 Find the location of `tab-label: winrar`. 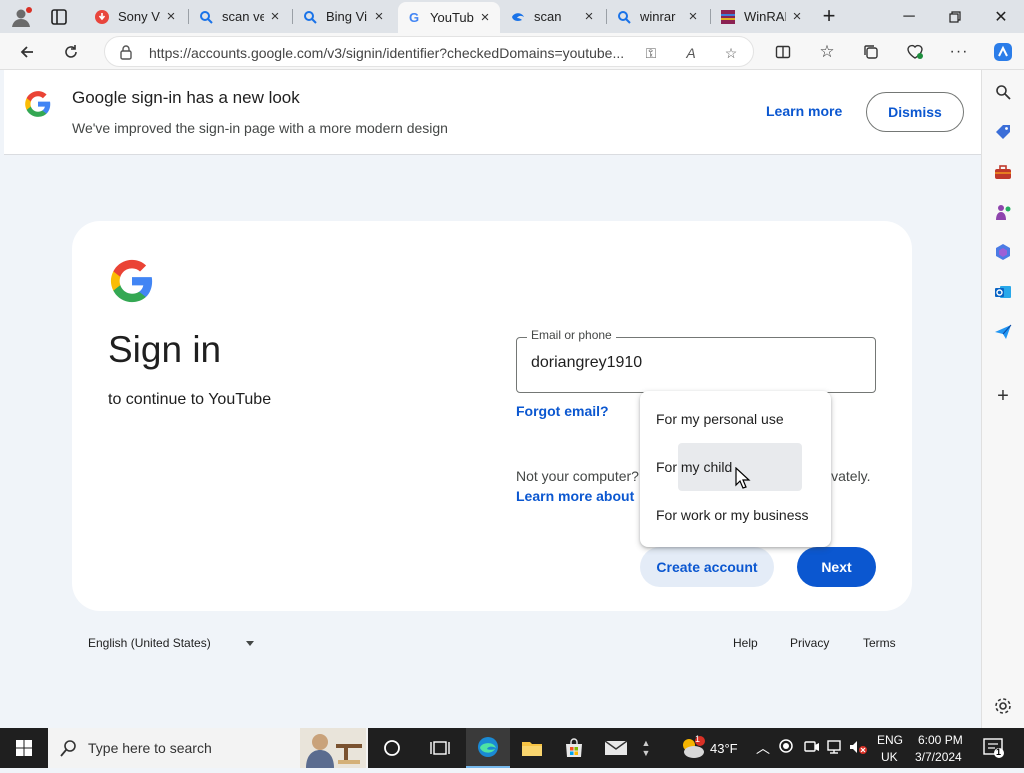

tab-label: winrar is located at coordinates (658, 16).